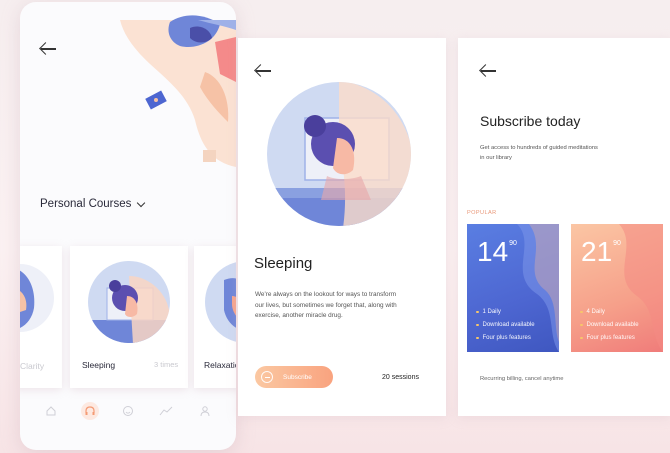 The image size is (670, 453). I want to click on profile-icon, so click(205, 411).